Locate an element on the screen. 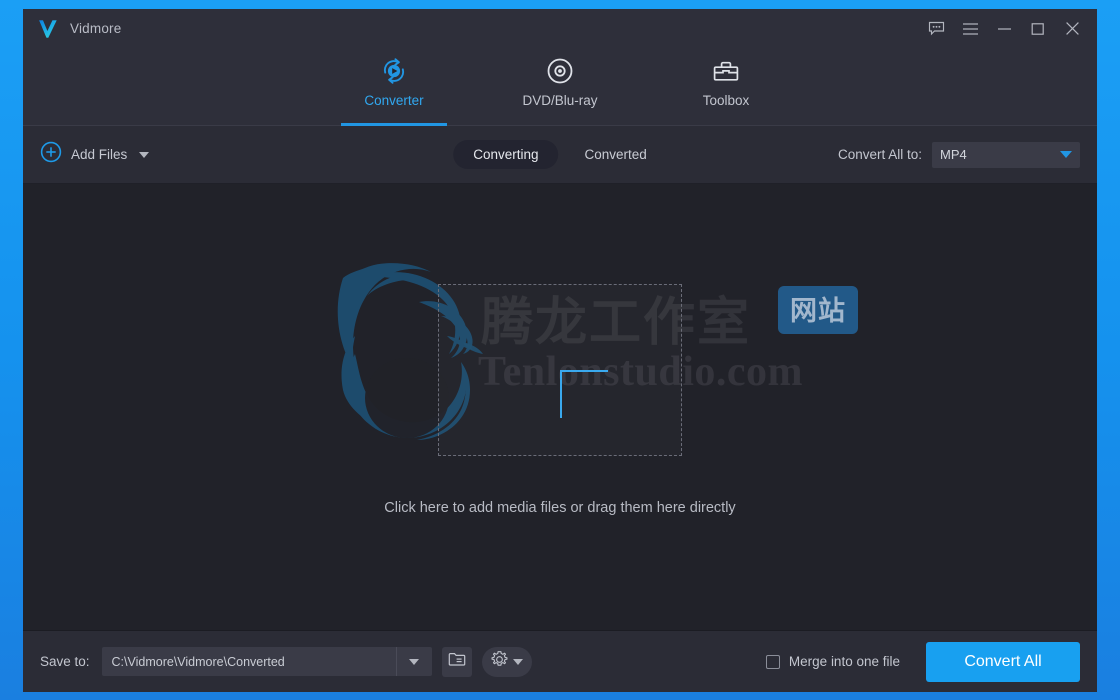  maximize-button is located at coordinates (1038, 29).